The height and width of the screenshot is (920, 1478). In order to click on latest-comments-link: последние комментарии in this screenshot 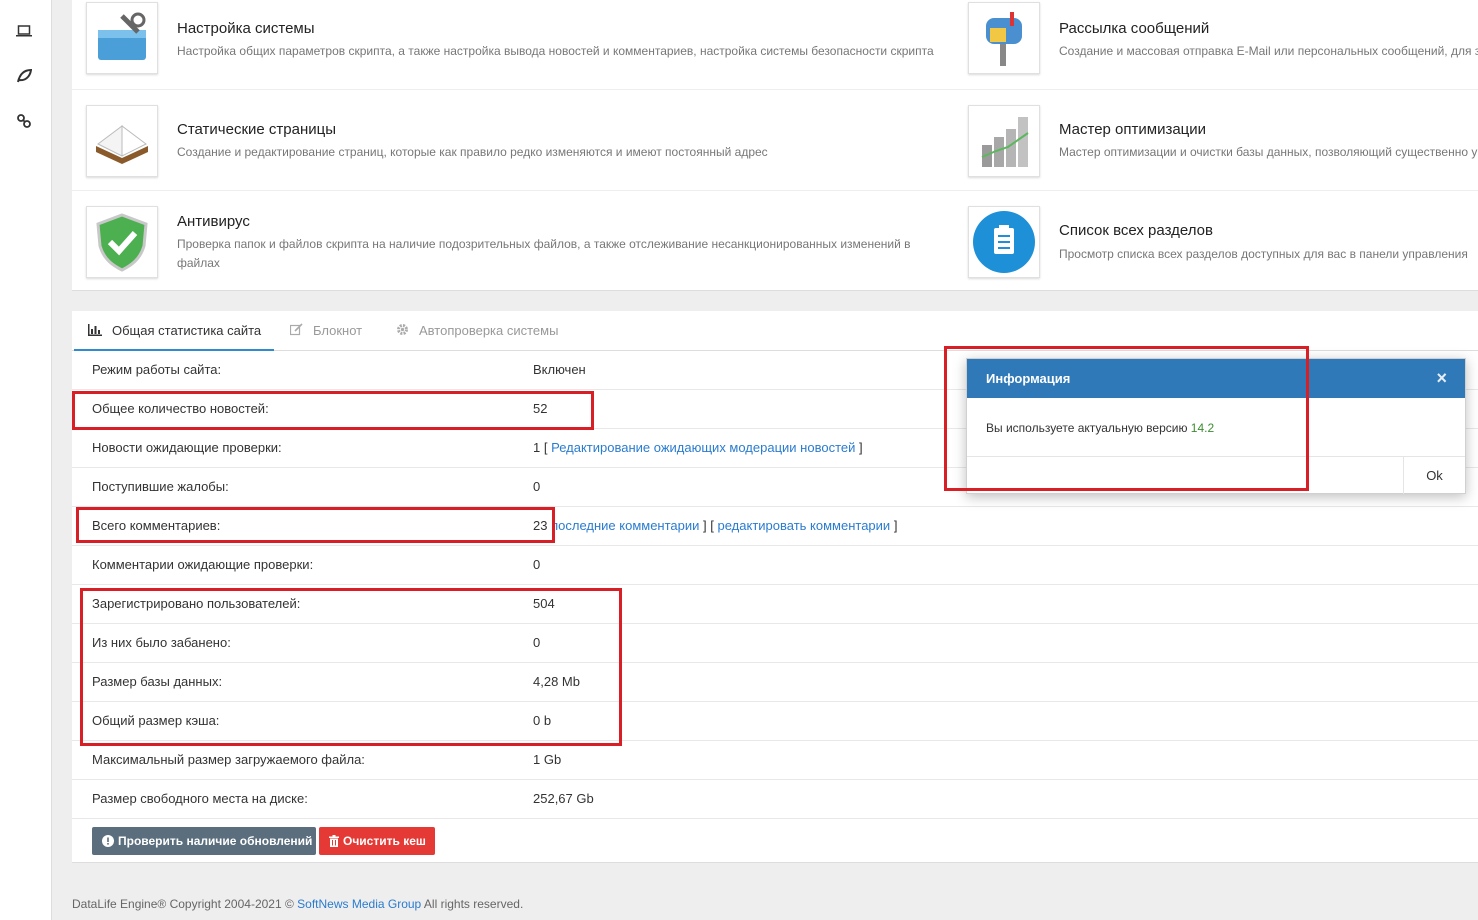, I will do `click(625, 525)`.